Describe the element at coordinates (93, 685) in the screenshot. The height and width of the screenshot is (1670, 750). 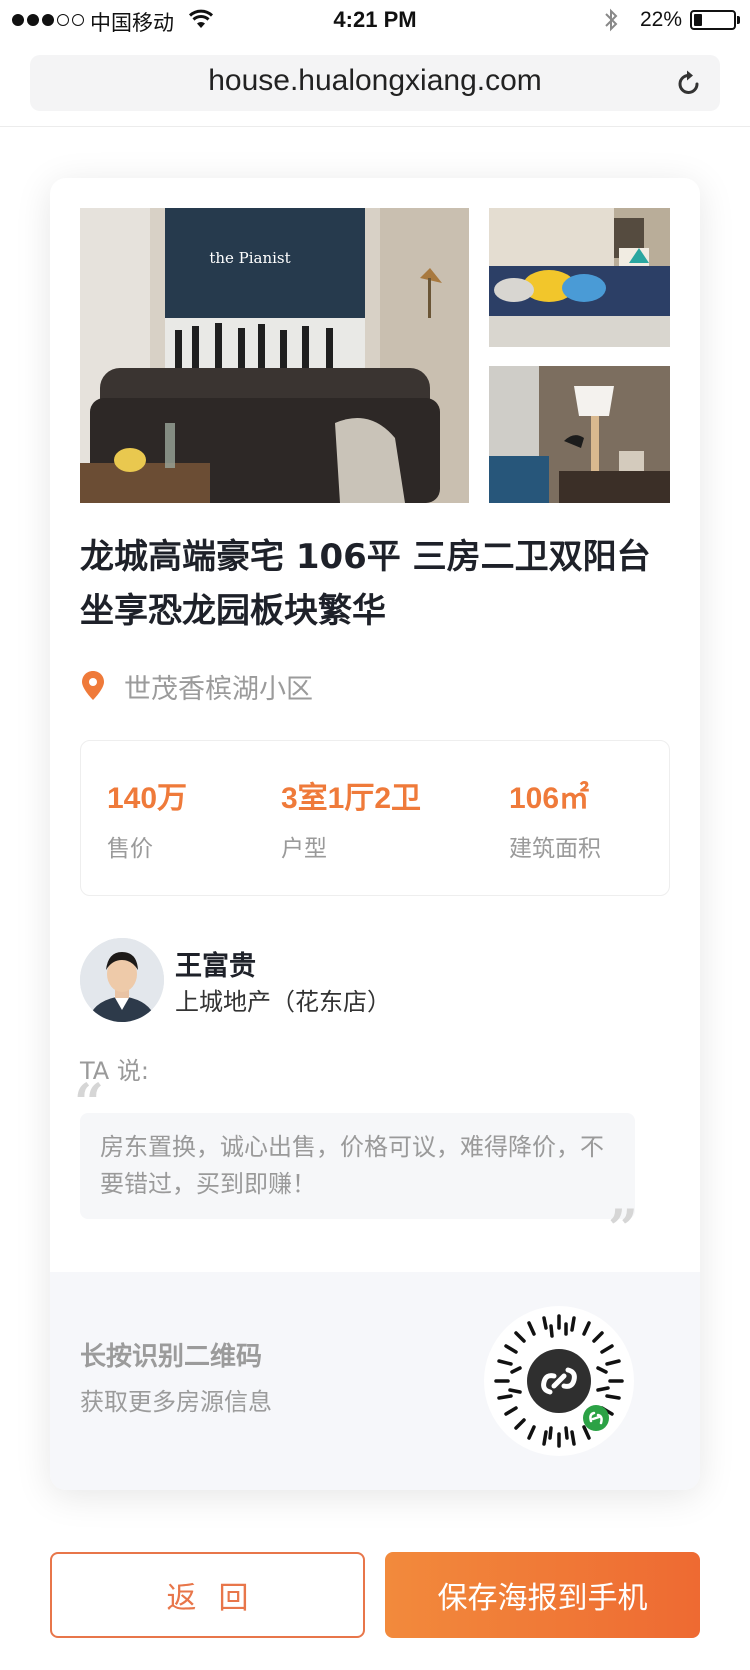
I see `map-pin-icon` at that location.